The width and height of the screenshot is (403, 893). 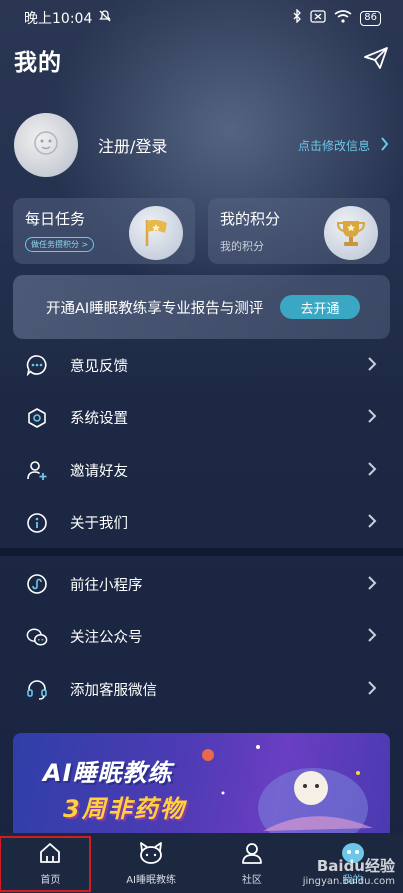 What do you see at coordinates (37, 523) in the screenshot?
I see `info-icon` at bounding box center [37, 523].